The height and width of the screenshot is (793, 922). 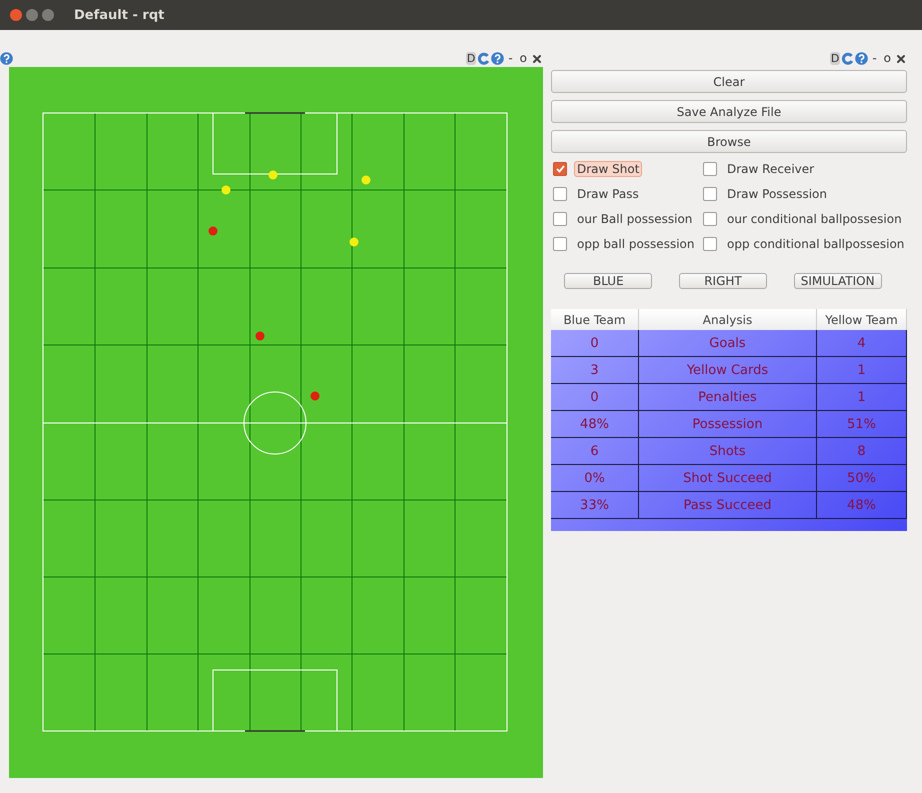 I want to click on table-cell: 4, so click(x=862, y=343).